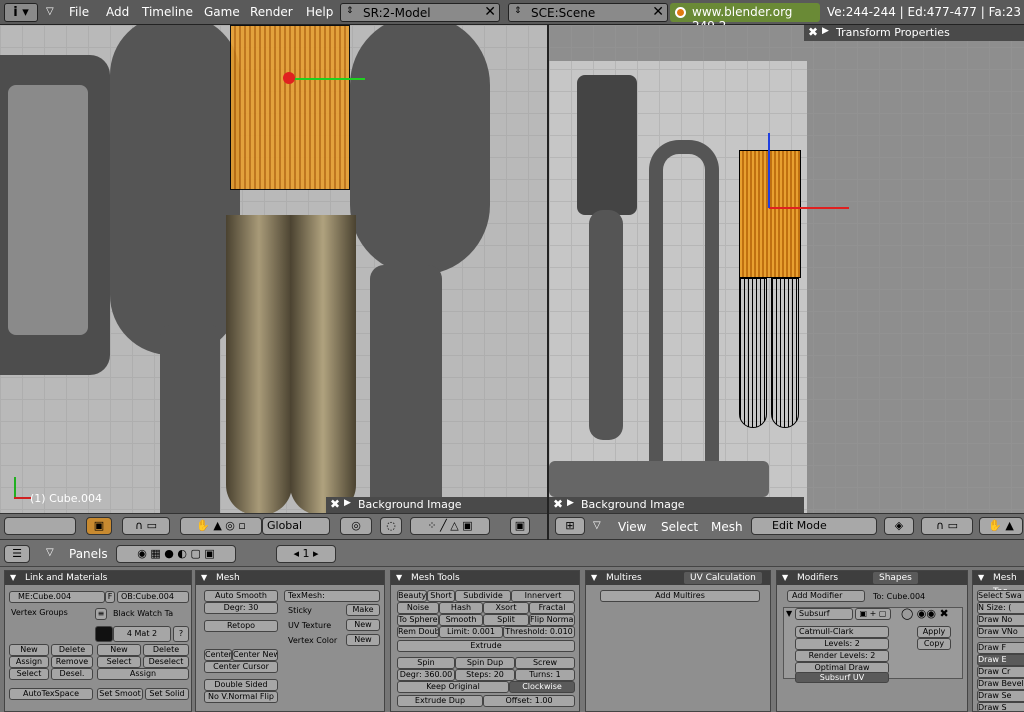  What do you see at coordinates (255, 655) in the screenshot?
I see `center-new-button: Center New` at bounding box center [255, 655].